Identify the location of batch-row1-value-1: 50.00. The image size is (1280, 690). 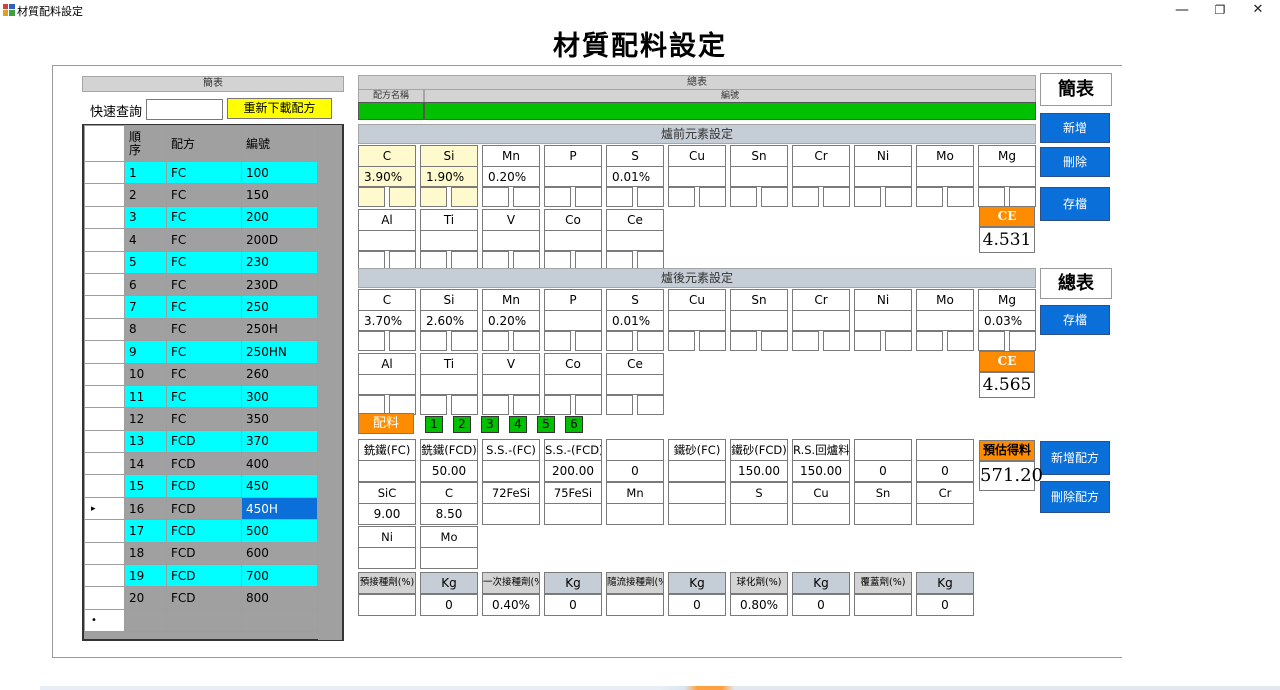
(449, 471).